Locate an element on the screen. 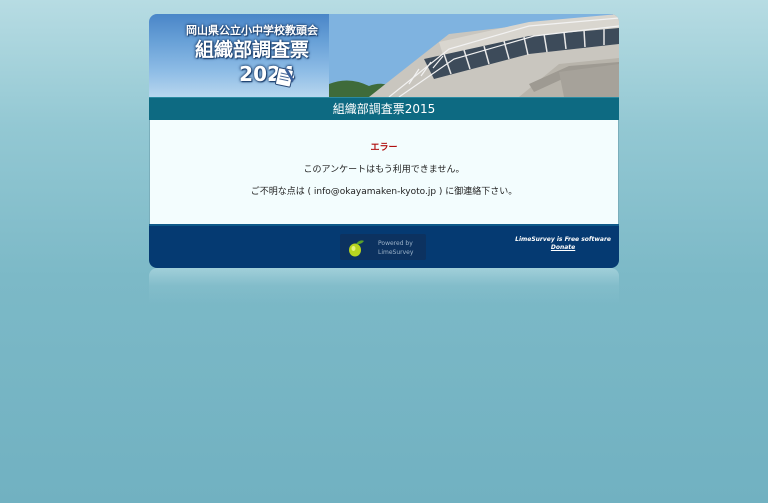  banner-title: 岡山県公立小中学校教頭会 組織部調査票 2024 is located at coordinates (252, 55).